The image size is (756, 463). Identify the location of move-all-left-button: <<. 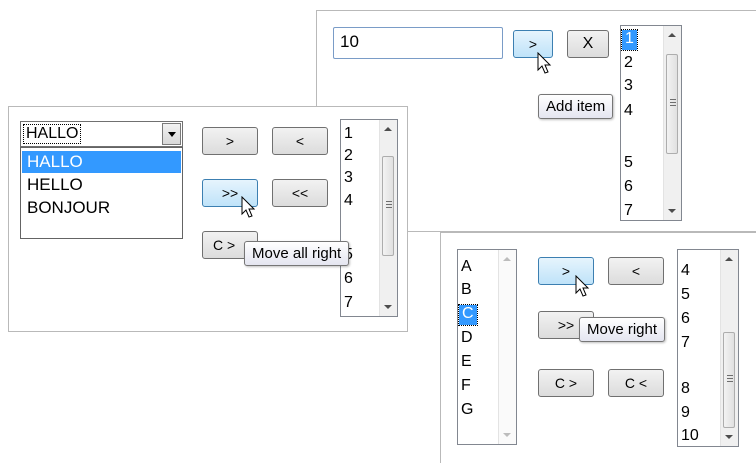
(300, 193).